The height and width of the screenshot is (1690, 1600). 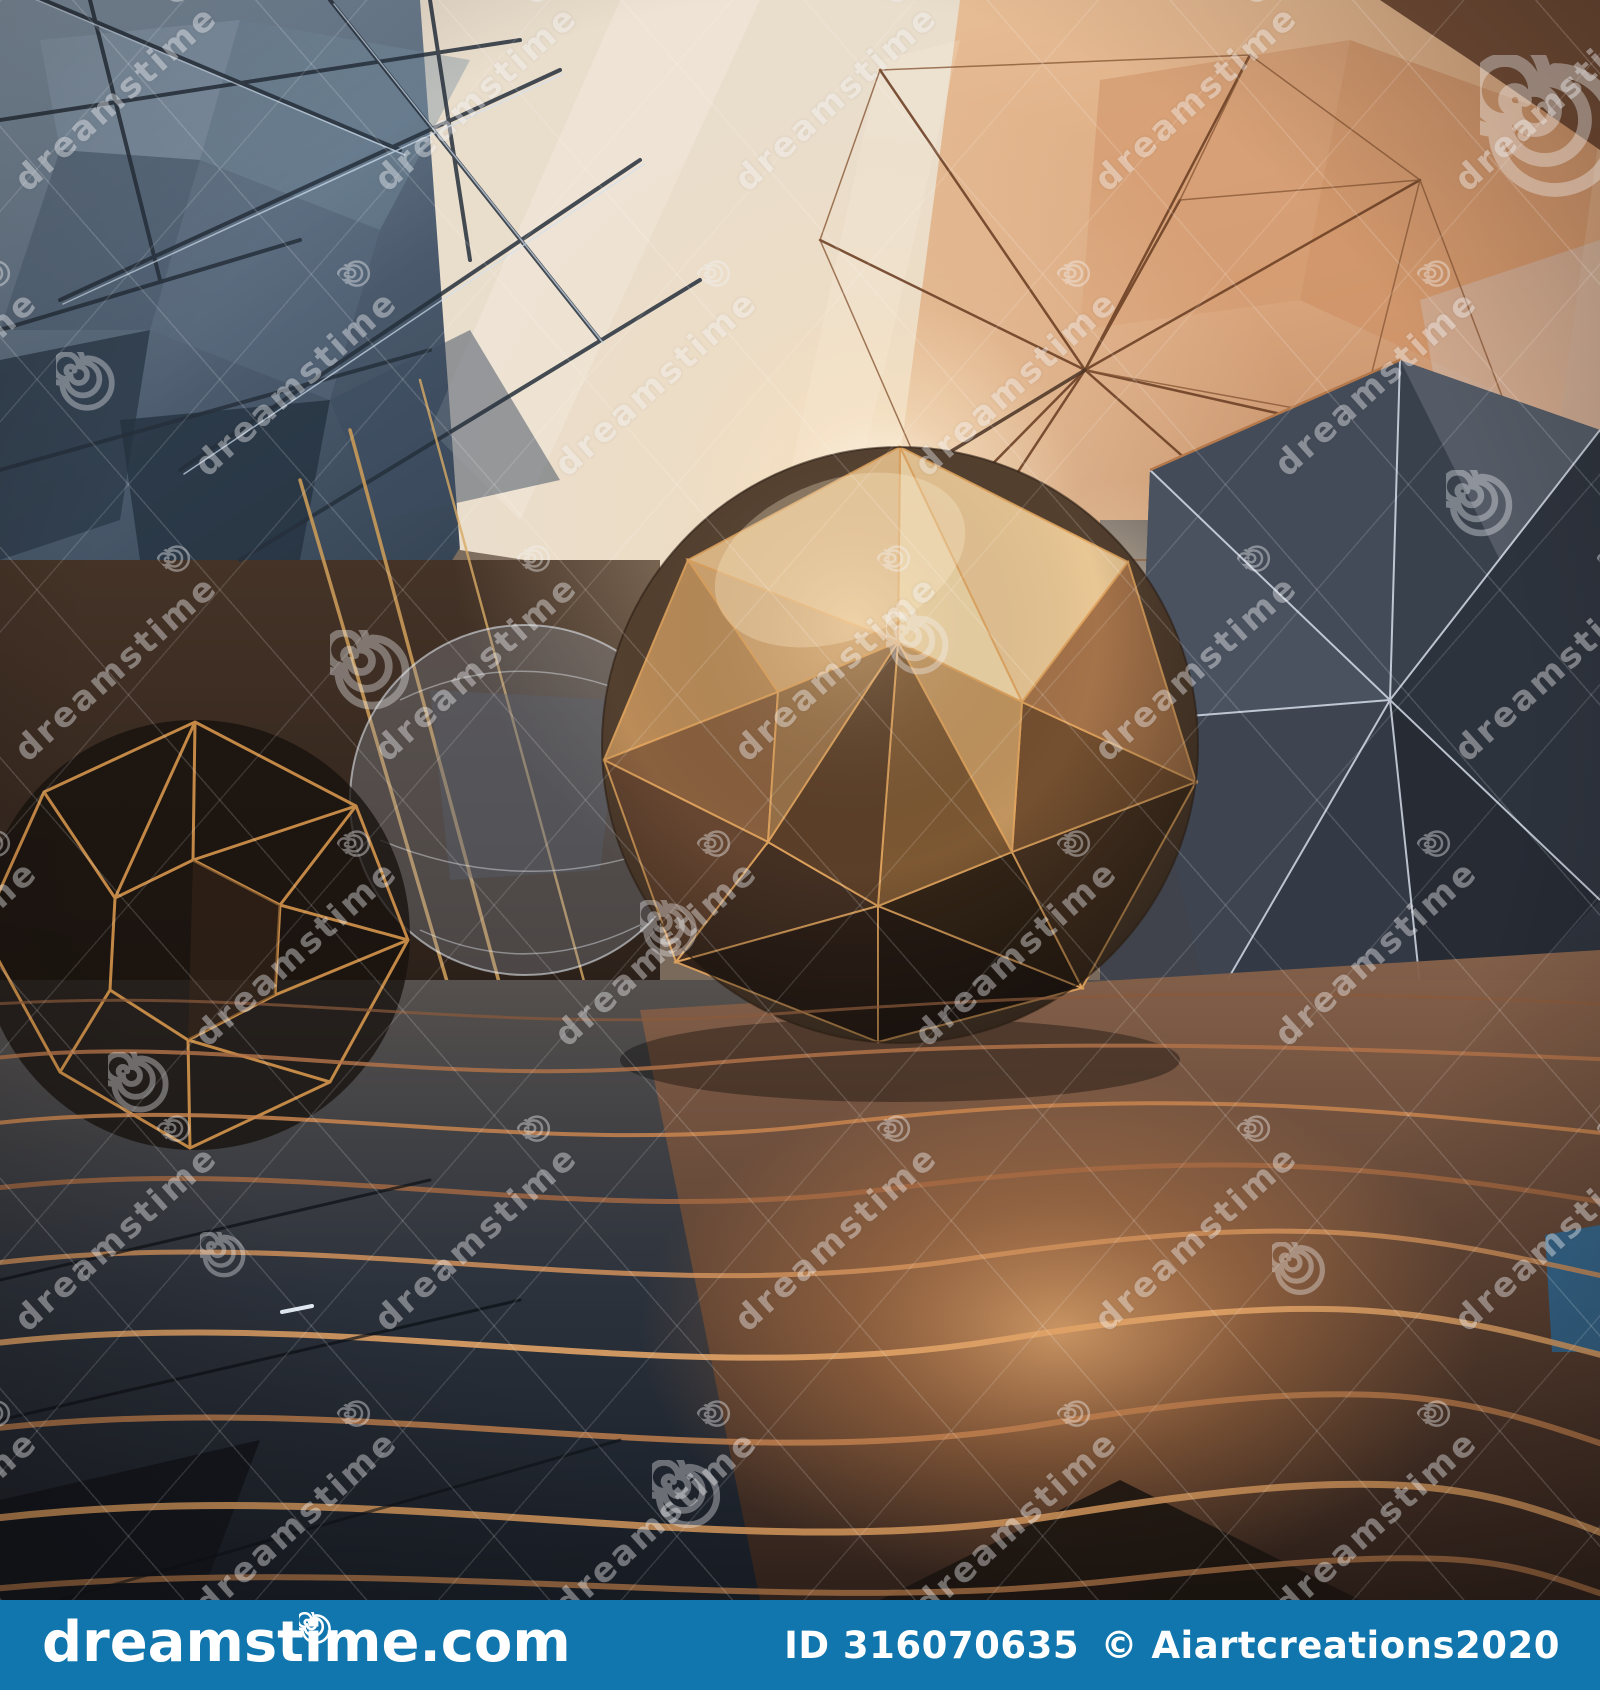 I want to click on dreamstime-spiral-icon, so click(x=311, y=1628).